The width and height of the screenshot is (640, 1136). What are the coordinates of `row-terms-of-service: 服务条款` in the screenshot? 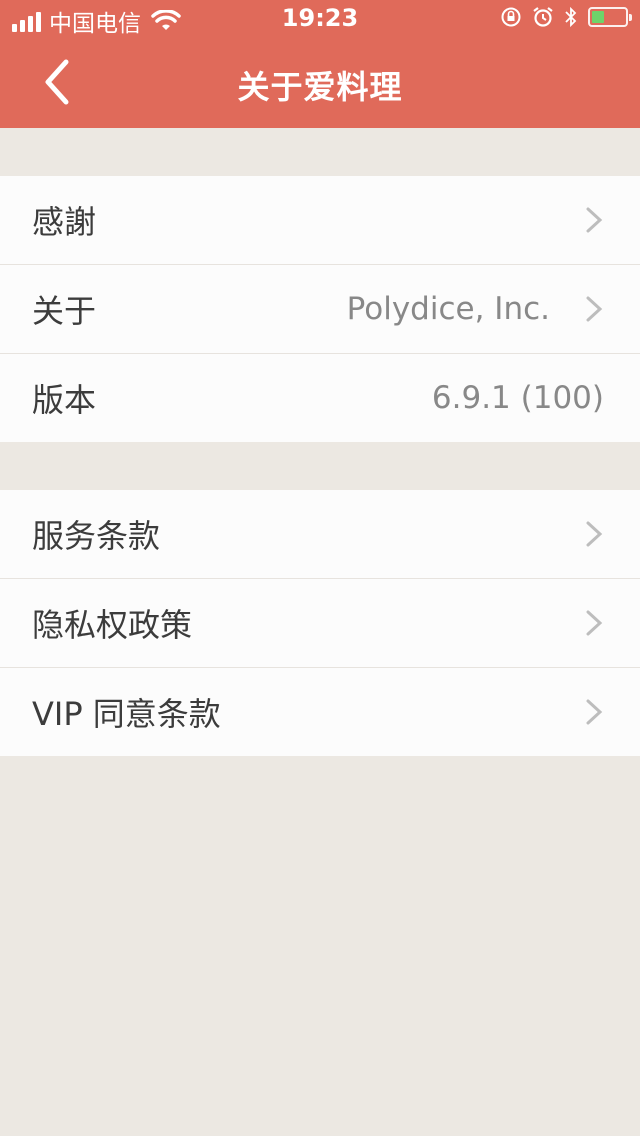 It's located at (320, 534).